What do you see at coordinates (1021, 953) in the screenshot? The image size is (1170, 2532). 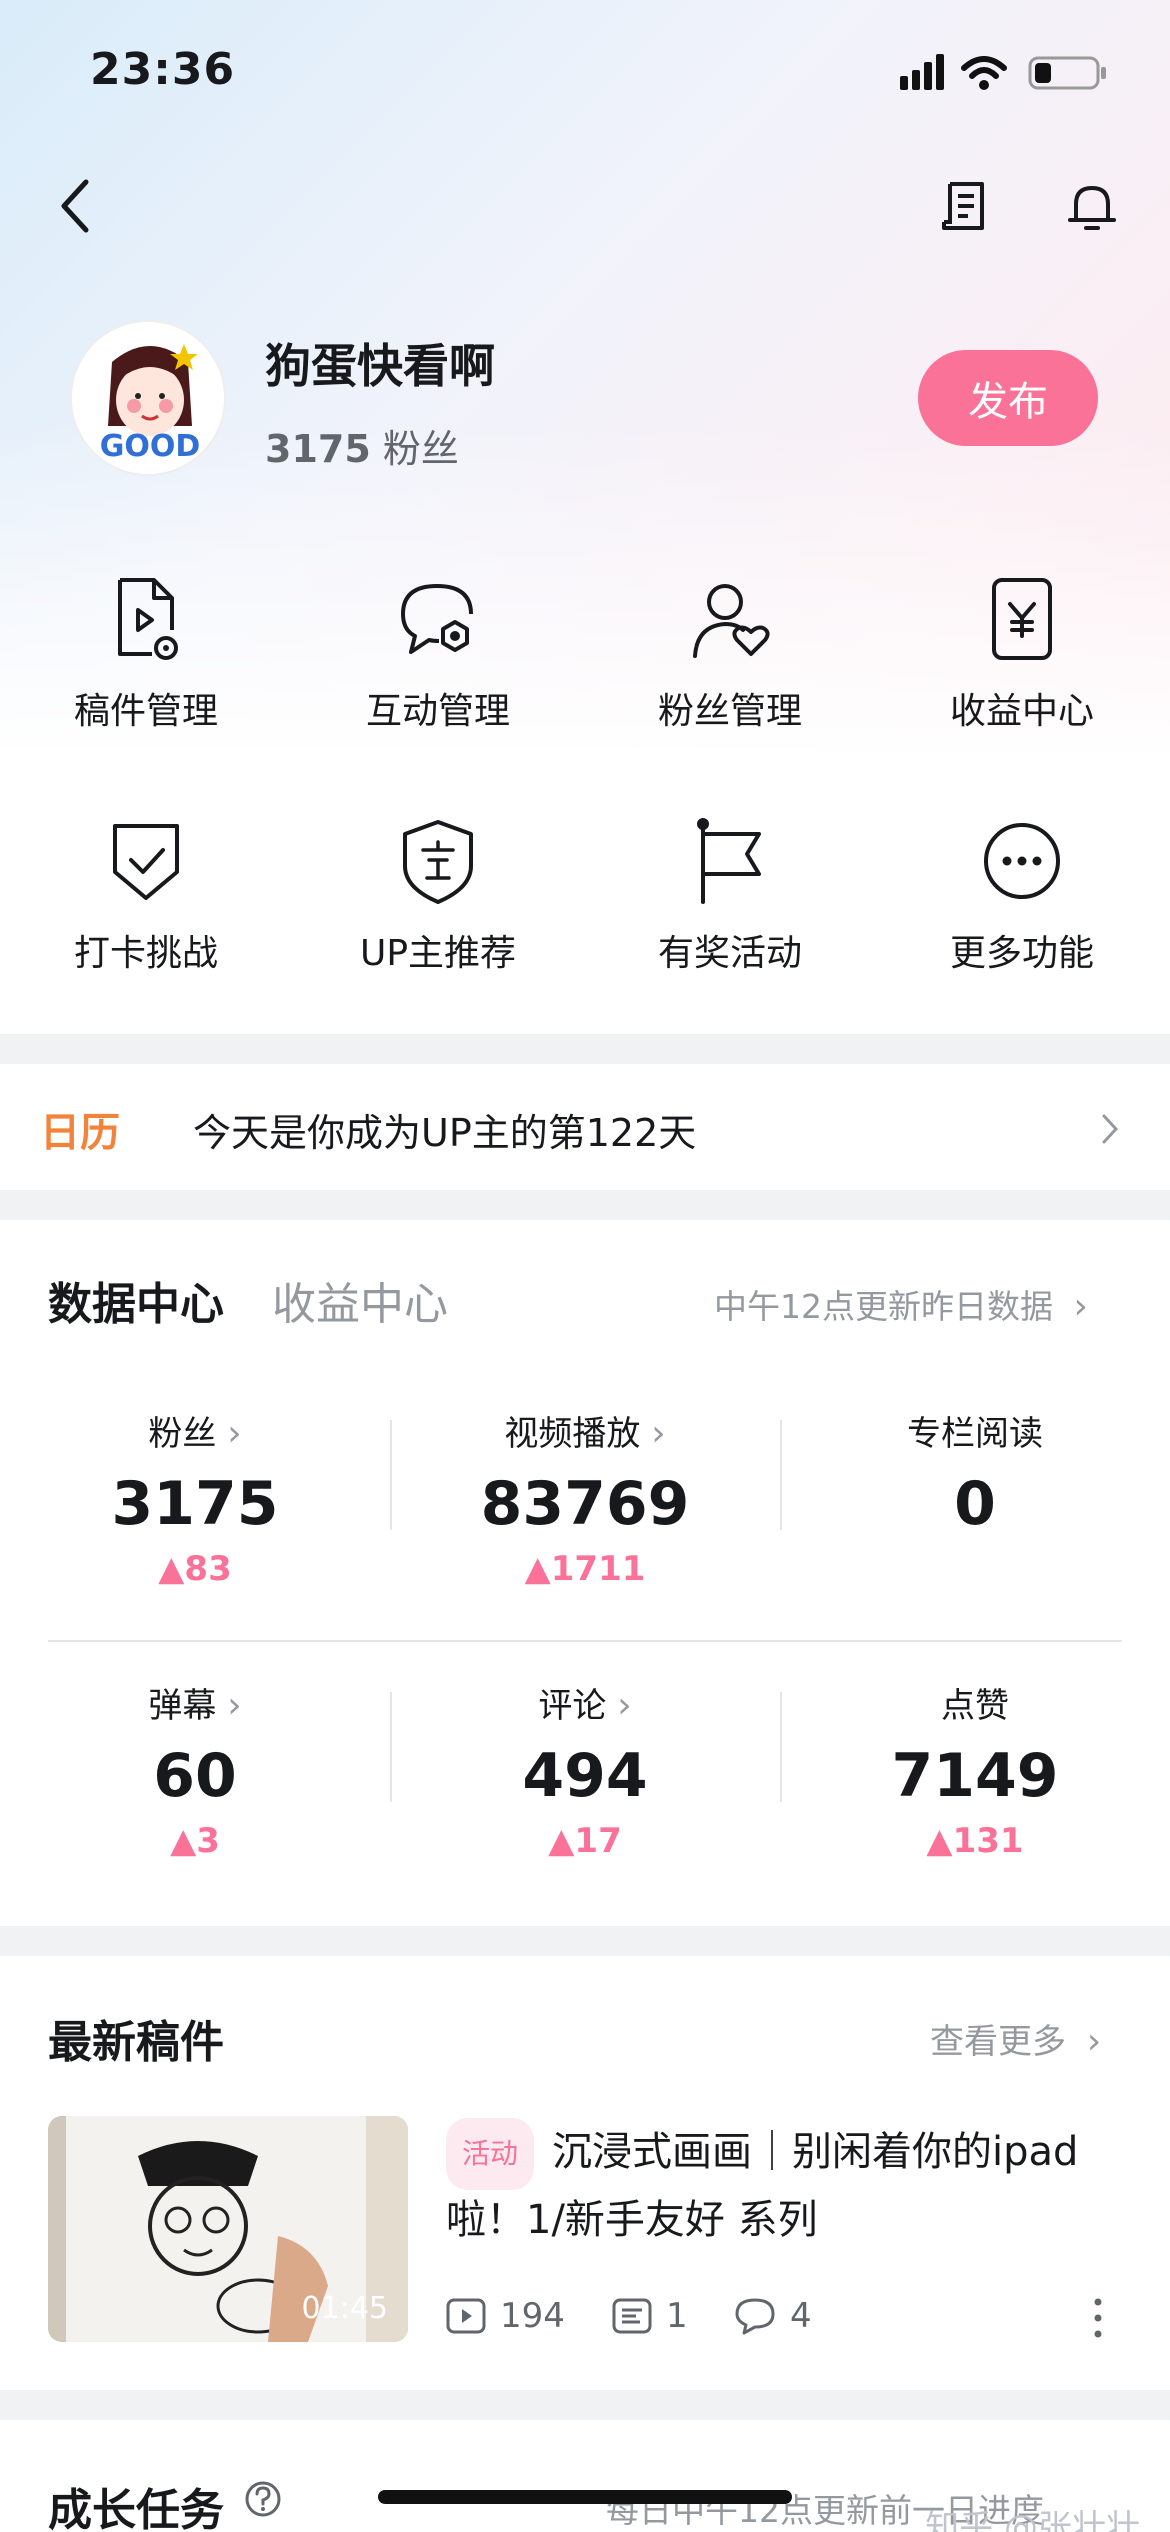 I see `quick-action-label: 更多功能` at bounding box center [1021, 953].